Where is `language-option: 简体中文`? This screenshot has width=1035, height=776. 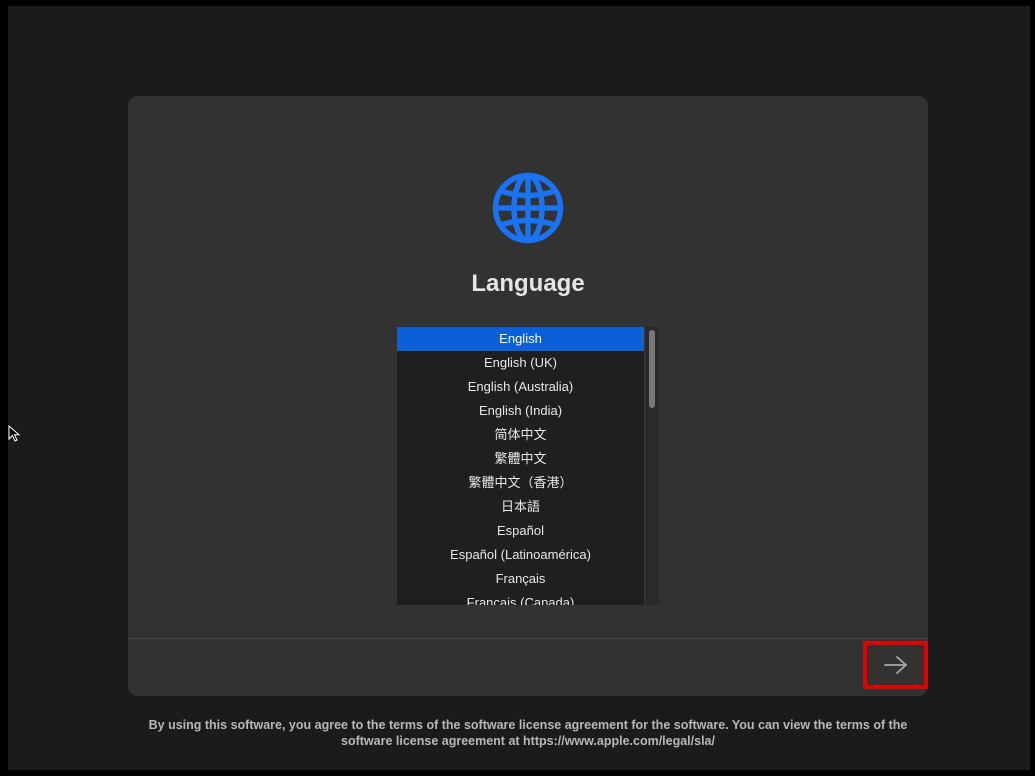 language-option: 简体中文 is located at coordinates (520, 435).